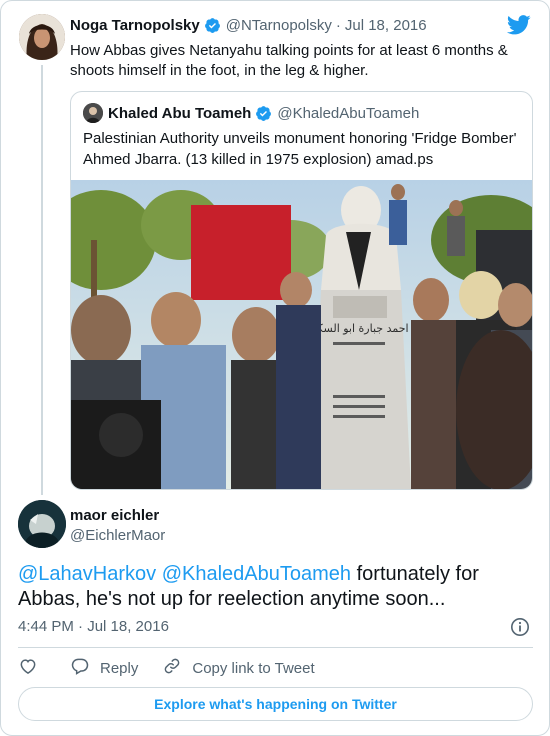 This screenshot has width=550, height=736. What do you see at coordinates (80, 668) in the screenshot?
I see `reply-bubble-icon` at bounding box center [80, 668].